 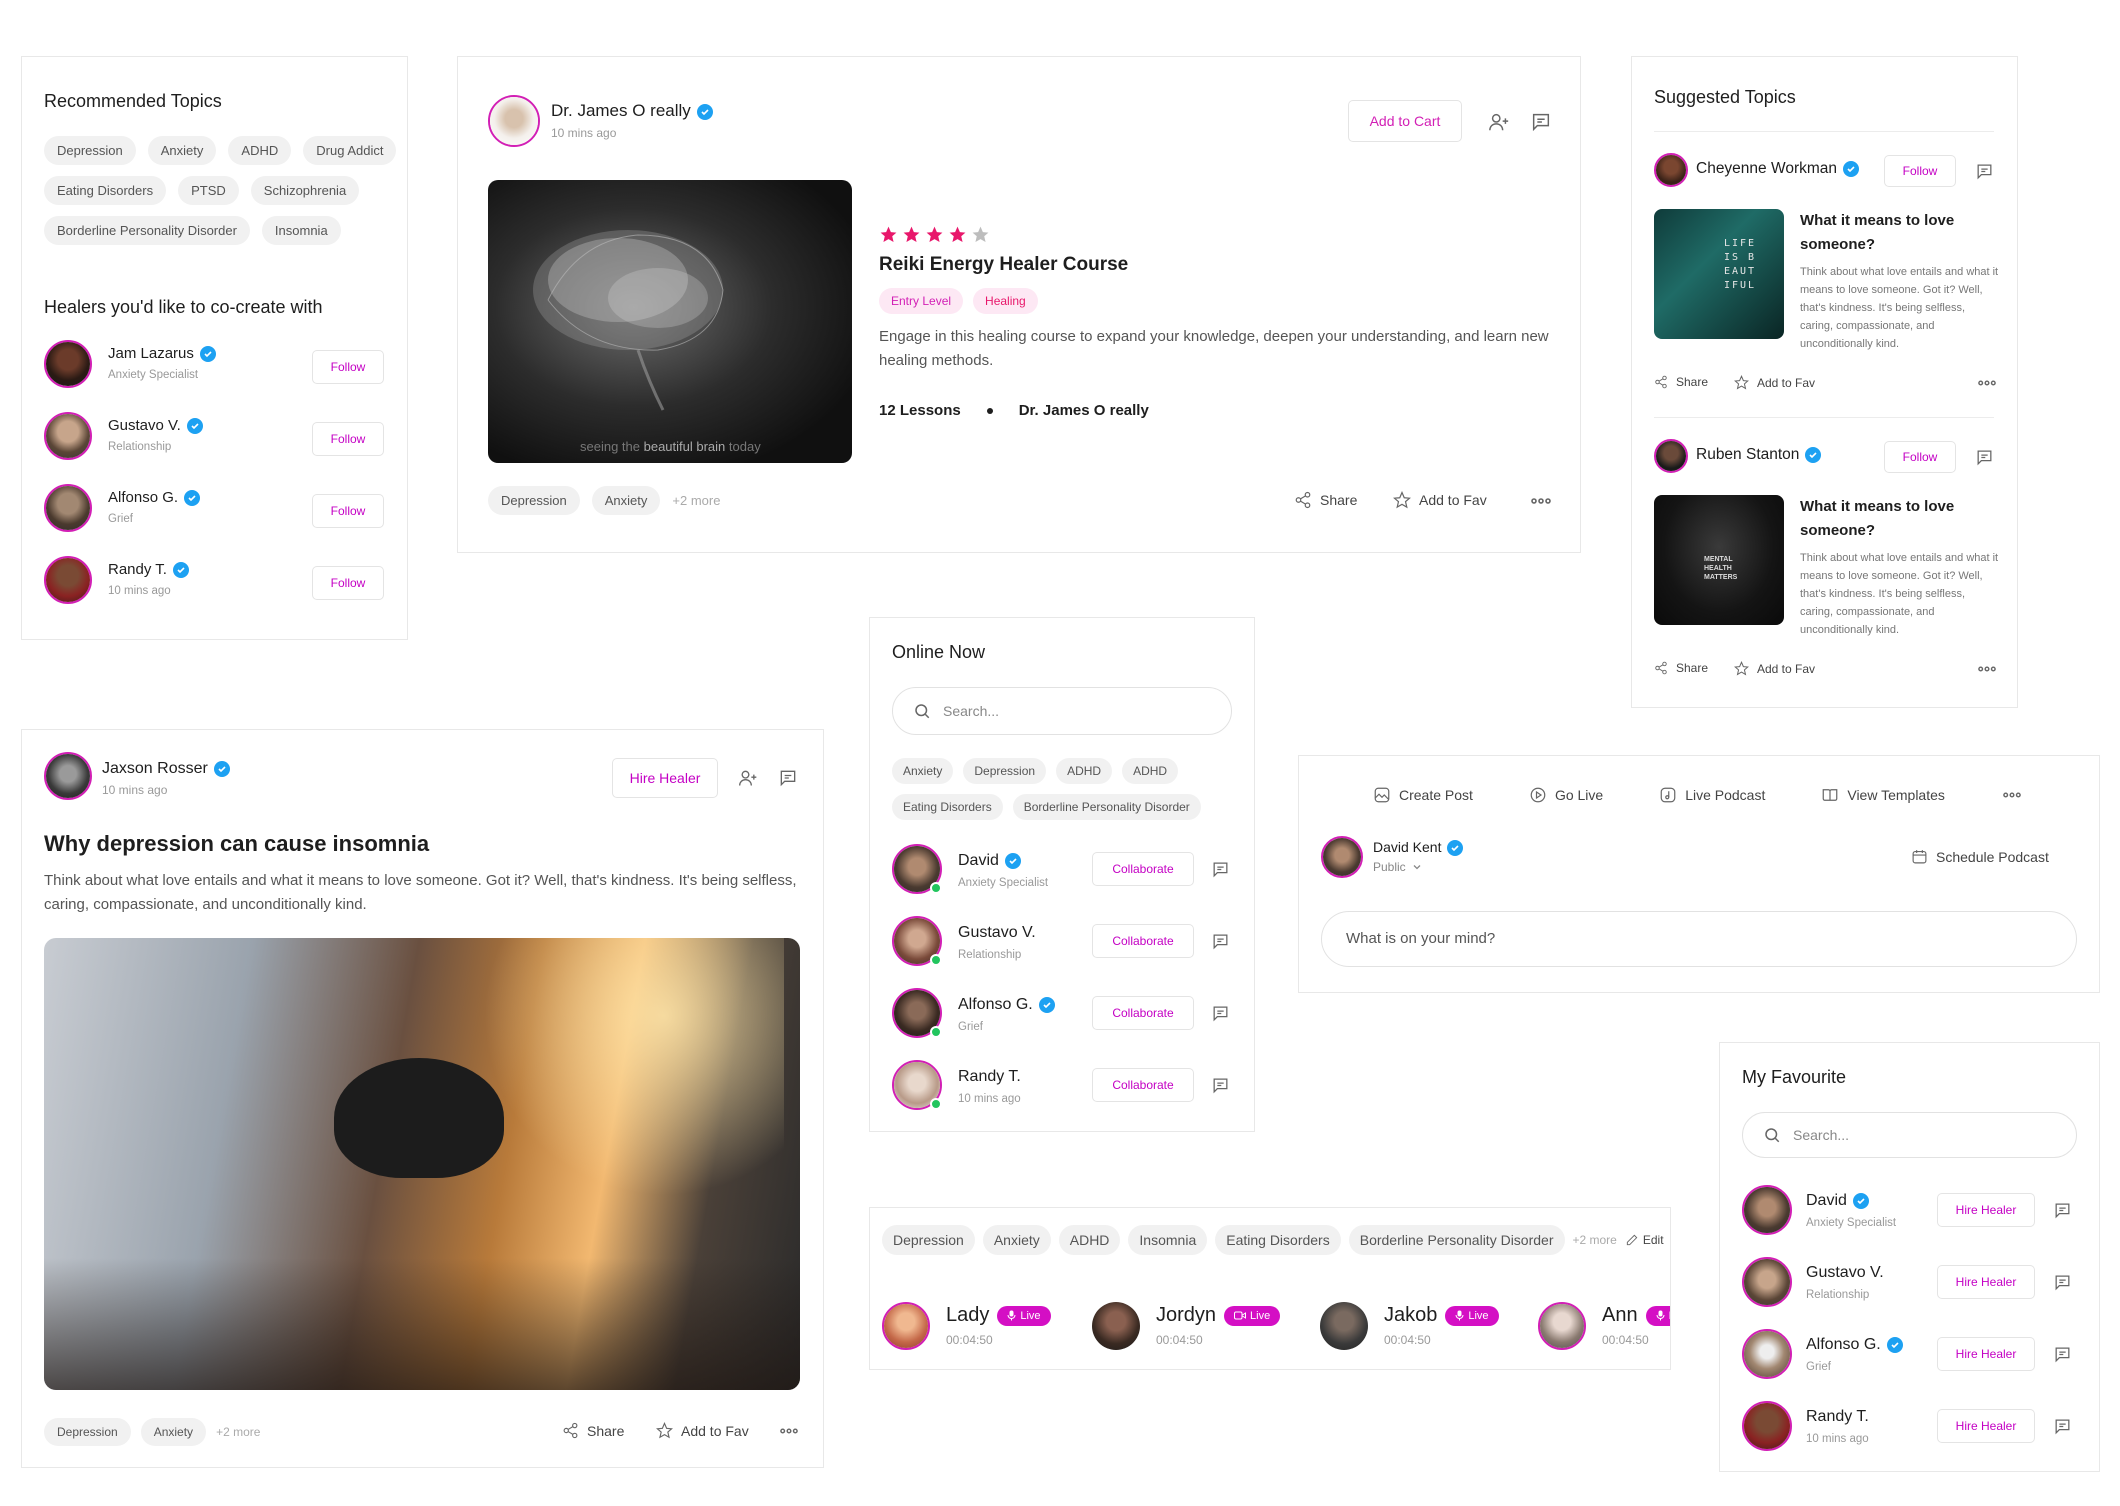 What do you see at coordinates (208, 190) in the screenshot?
I see `topic-chip: PTSD` at bounding box center [208, 190].